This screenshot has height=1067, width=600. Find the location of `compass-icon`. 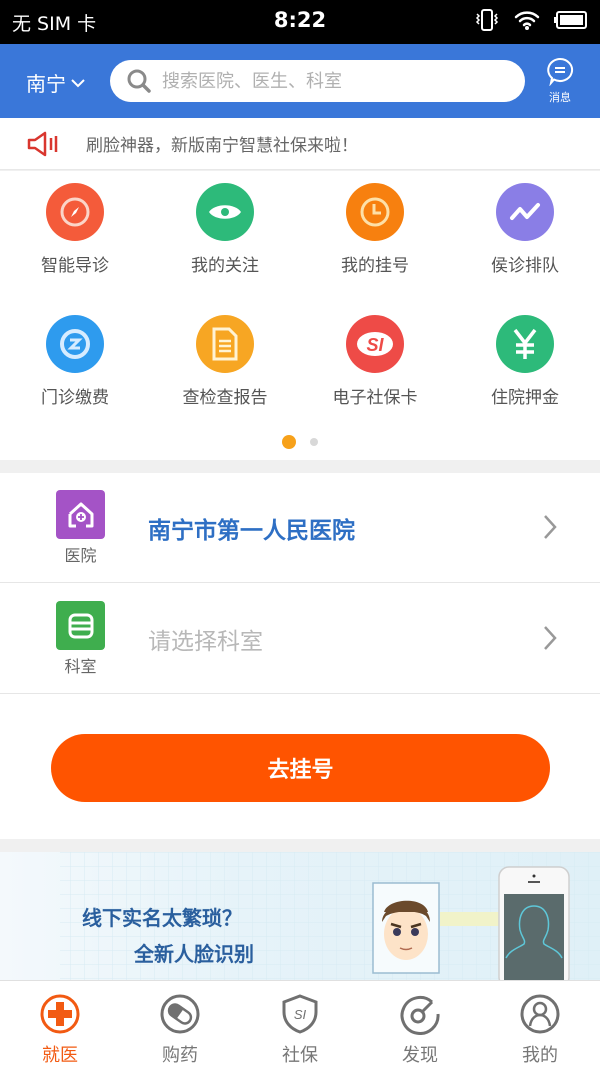

compass-icon is located at coordinates (75, 212).